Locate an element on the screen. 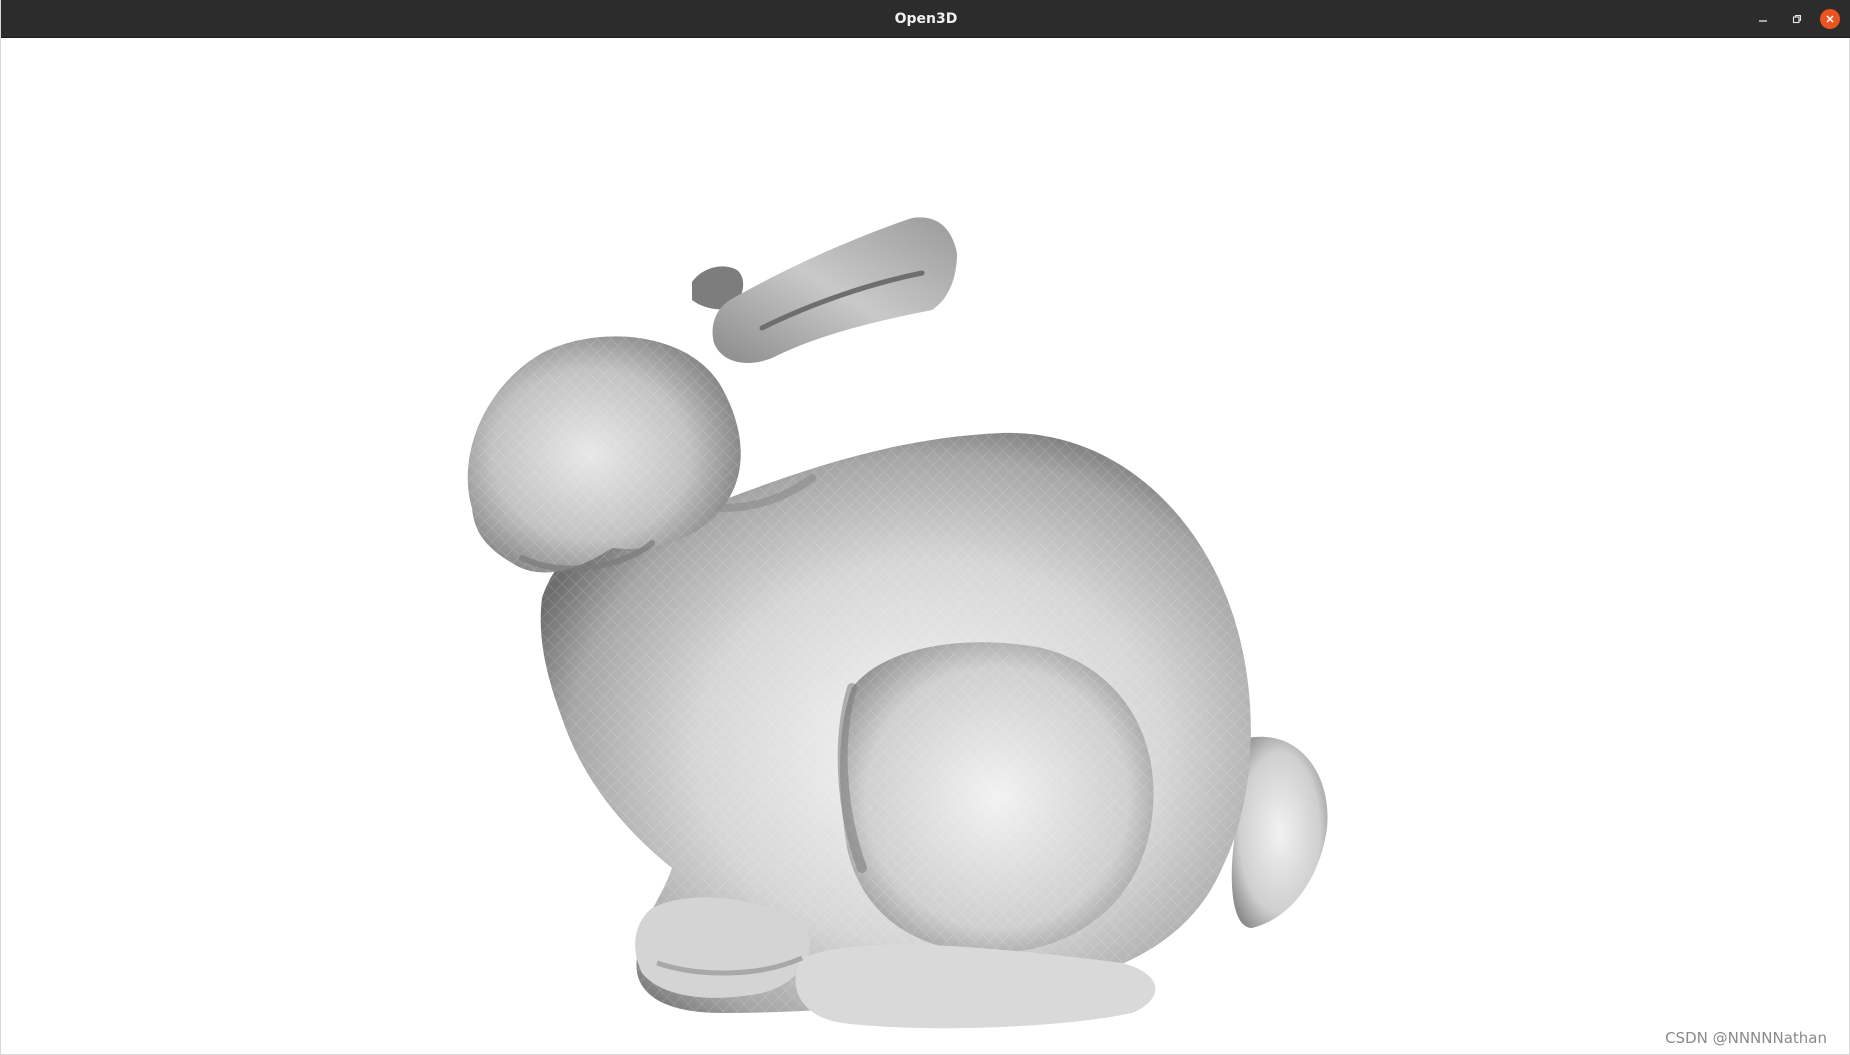  title-bar: Open3D is located at coordinates (925, 19).